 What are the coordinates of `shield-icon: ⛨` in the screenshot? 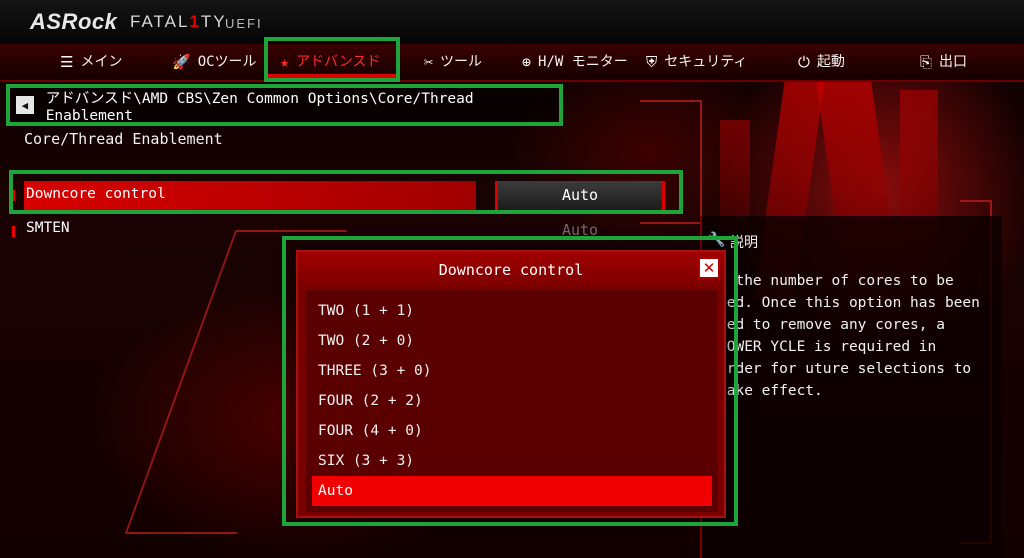 It's located at (652, 62).